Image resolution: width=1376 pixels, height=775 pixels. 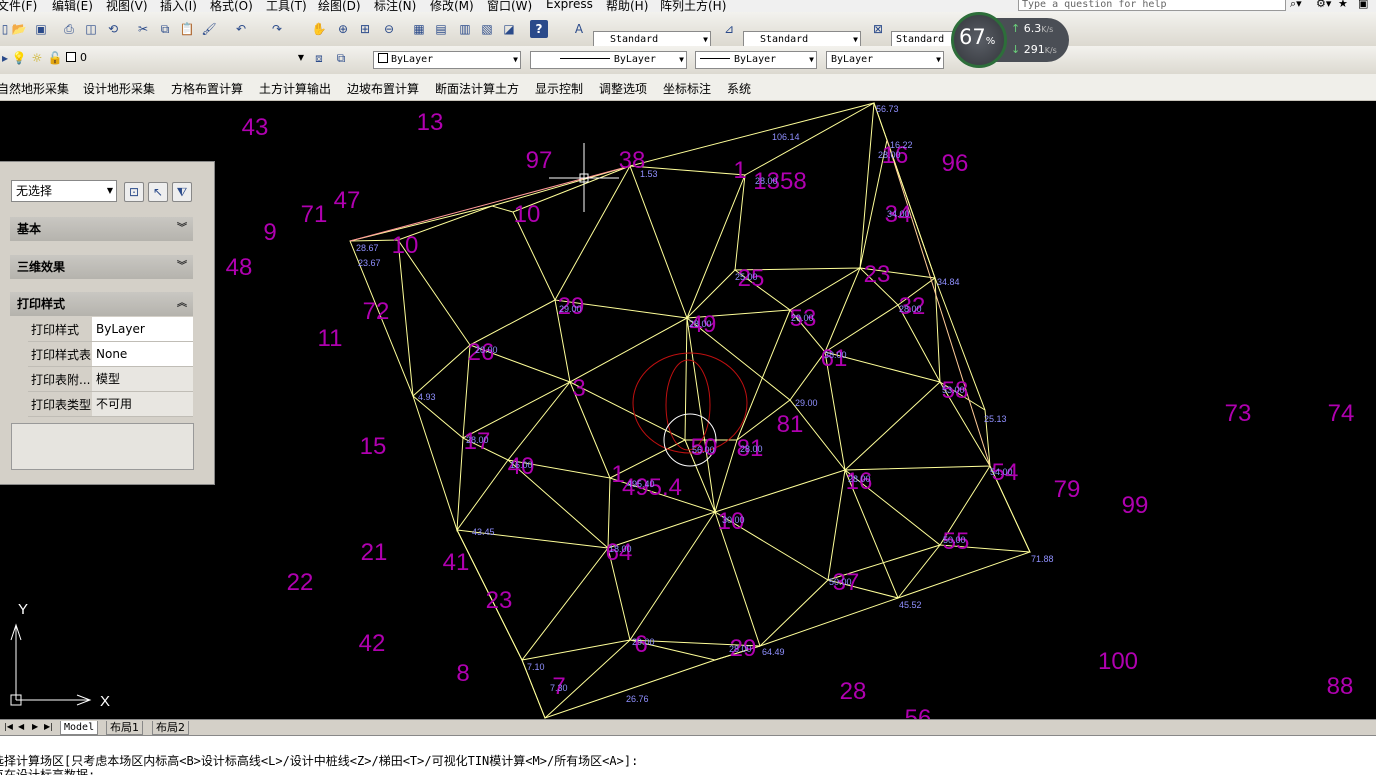 I want to click on menu-insert: 插入(I), so click(x=178, y=6).